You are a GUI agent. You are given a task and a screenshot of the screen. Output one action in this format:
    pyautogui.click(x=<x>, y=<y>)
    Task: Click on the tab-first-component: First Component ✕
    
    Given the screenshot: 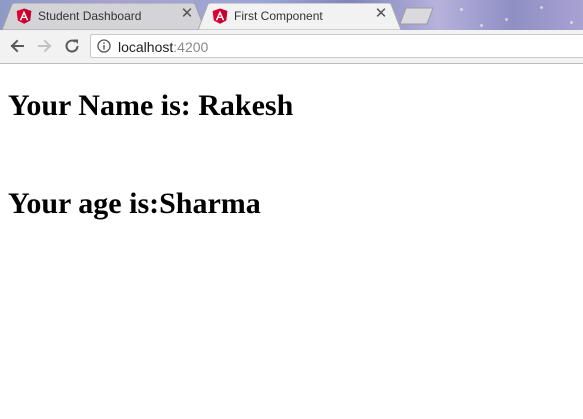 What is the action you would take?
    pyautogui.click(x=299, y=16)
    